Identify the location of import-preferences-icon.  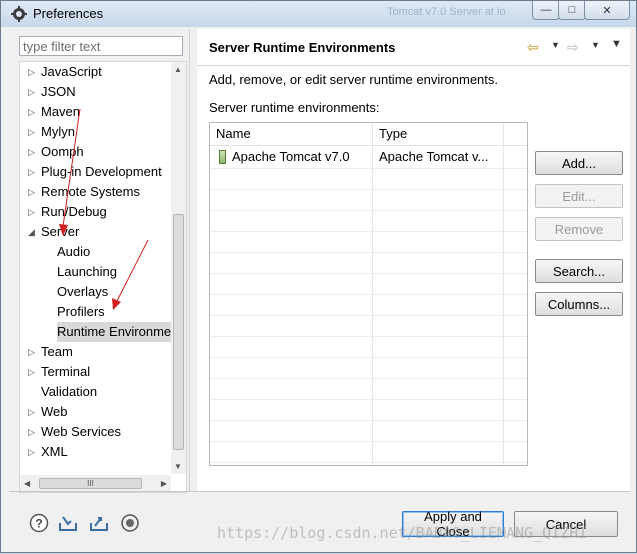
(68, 523).